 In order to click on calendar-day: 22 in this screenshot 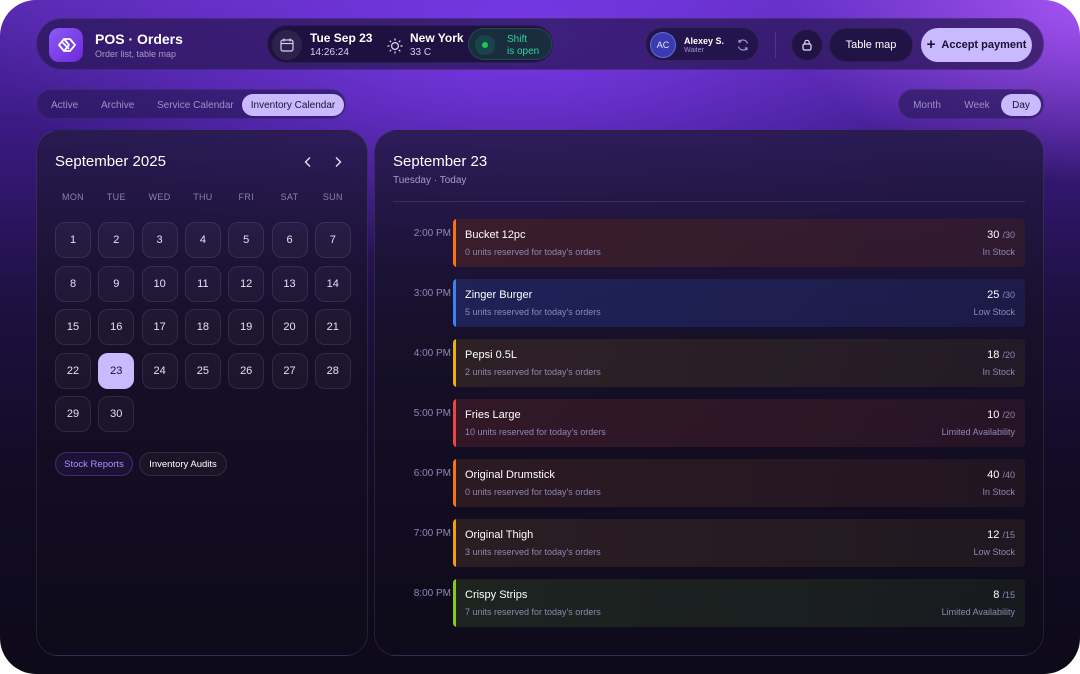, I will do `click(73, 370)`.